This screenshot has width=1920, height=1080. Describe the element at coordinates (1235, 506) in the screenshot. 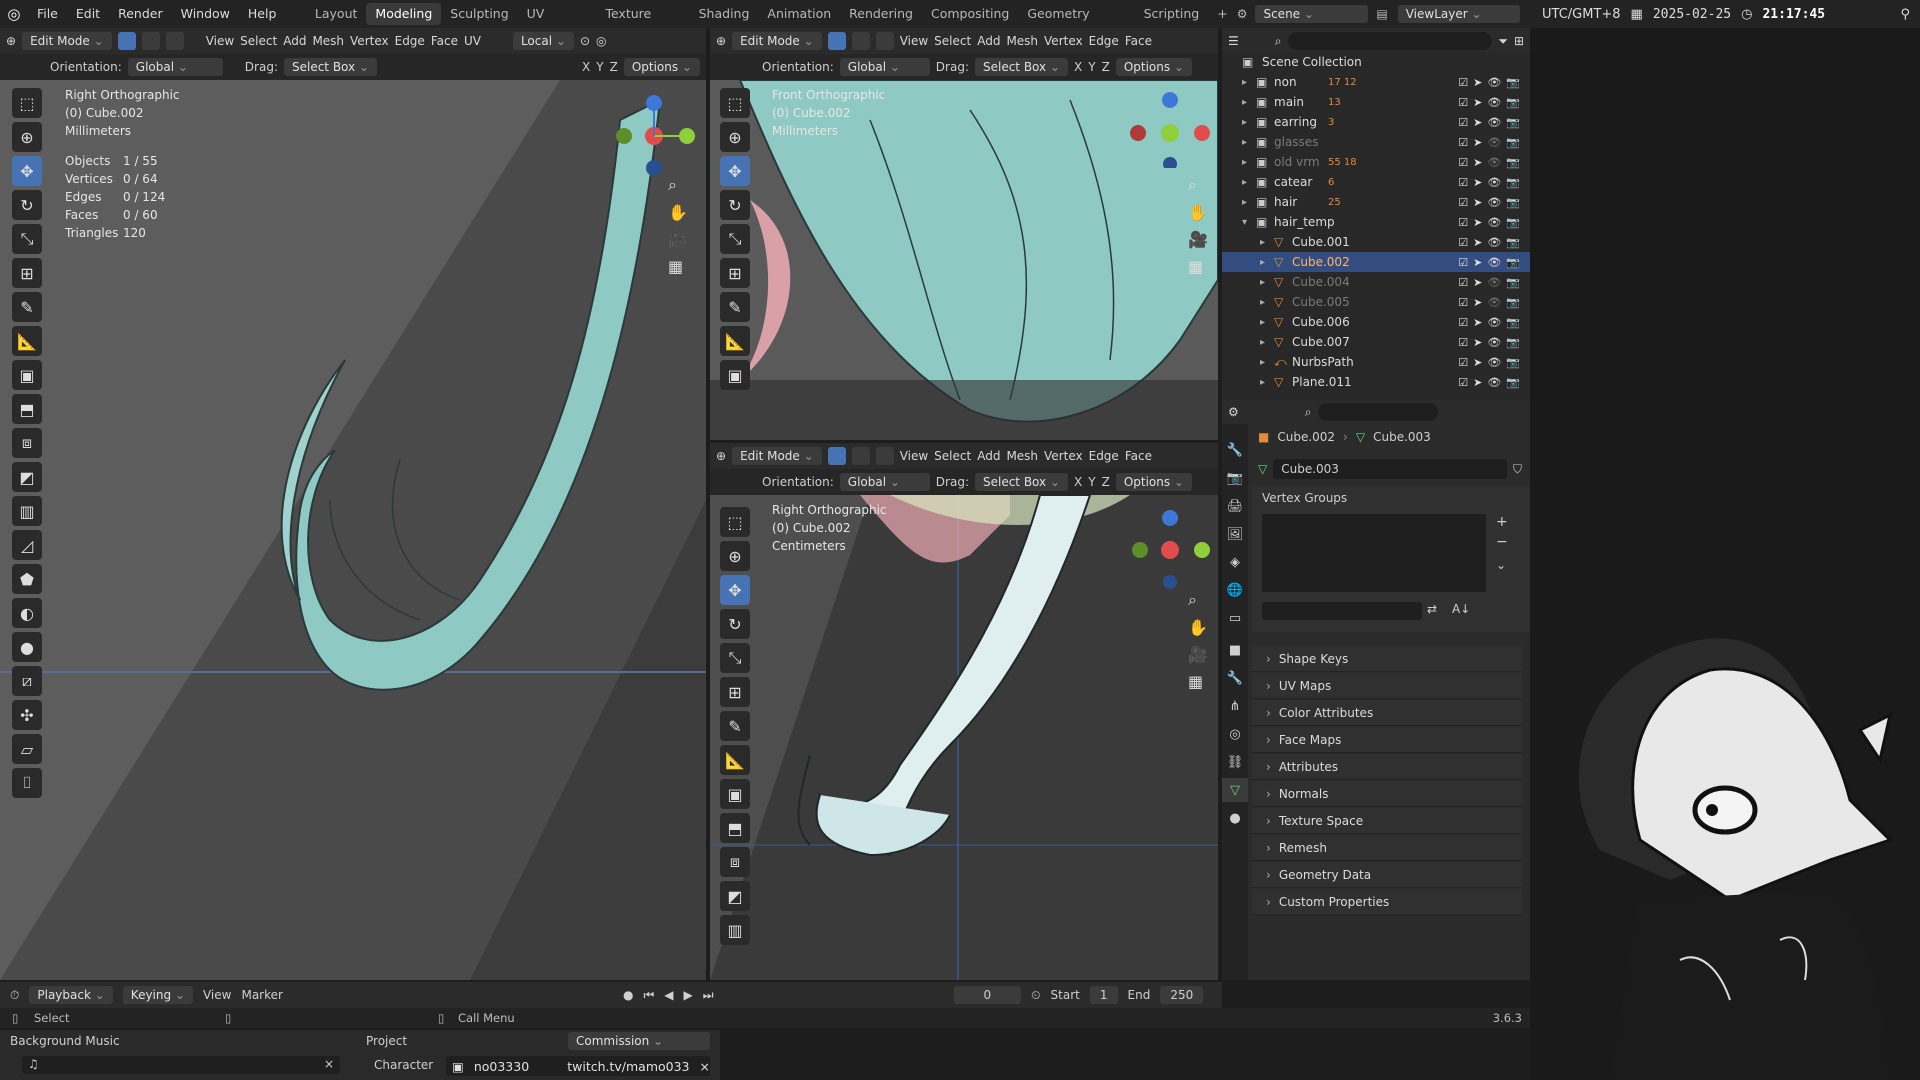

I see `output-tab-icon: 🖨` at that location.